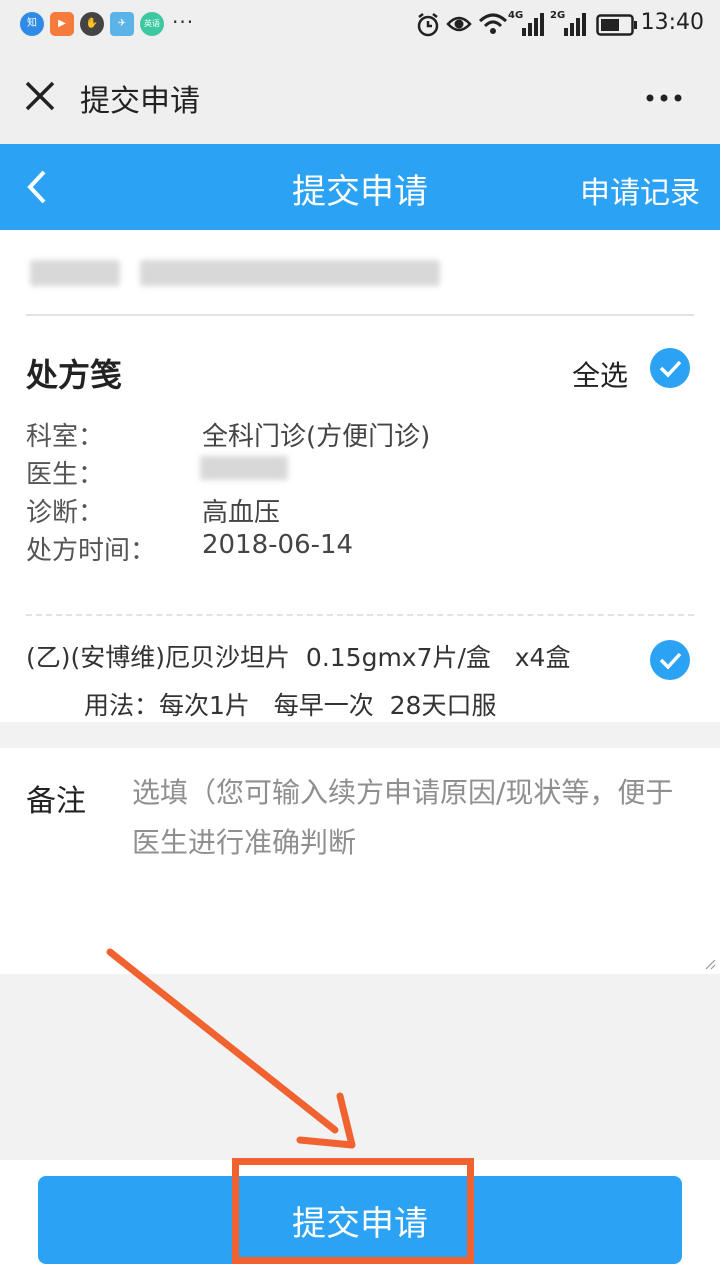 This screenshot has width=720, height=1280. Describe the element at coordinates (91, 551) in the screenshot. I see `prescription-time-label: 处方时间：` at that location.